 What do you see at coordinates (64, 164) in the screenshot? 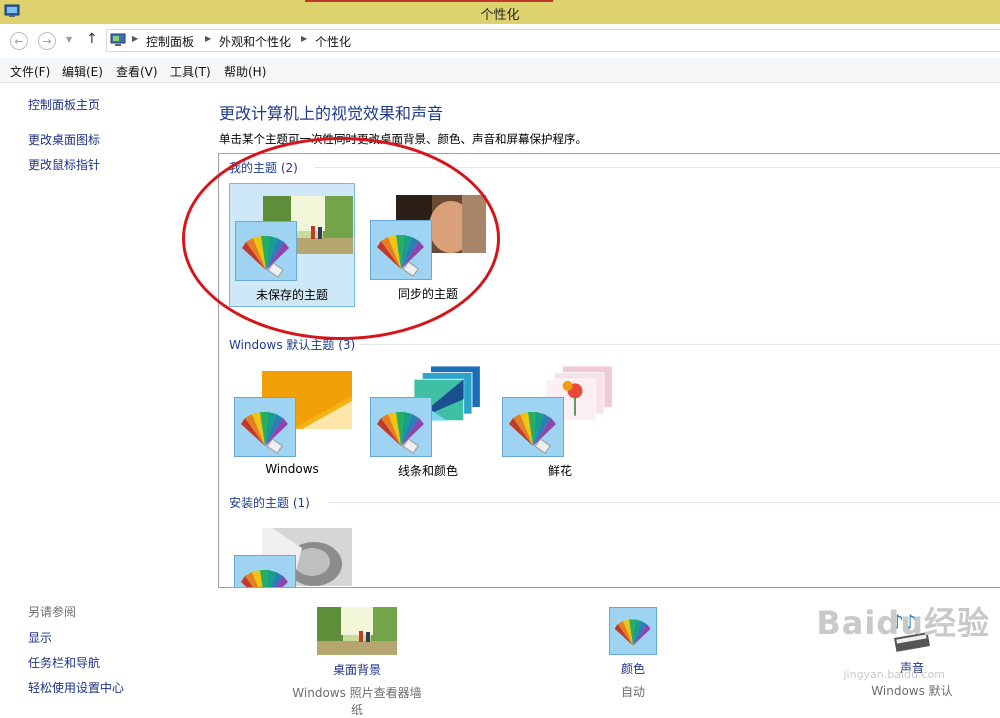
I see `change-mouse-pointer-link: 更改鼠标指针` at bounding box center [64, 164].